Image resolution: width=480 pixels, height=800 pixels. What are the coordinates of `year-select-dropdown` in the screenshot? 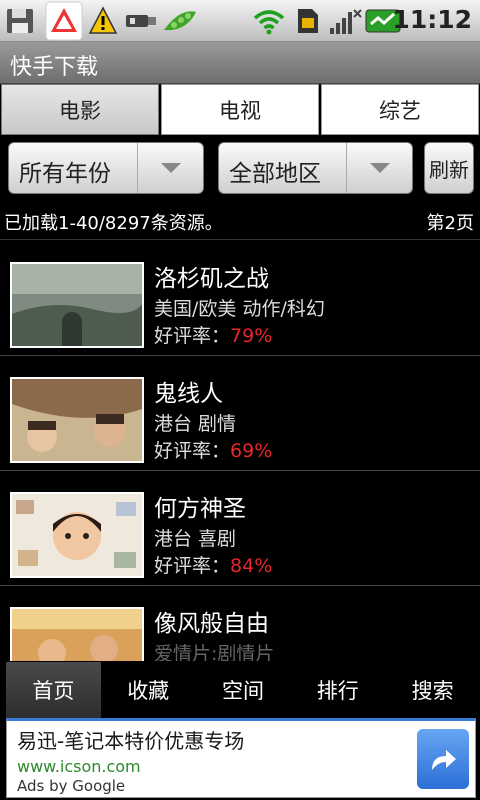 It's located at (170, 168).